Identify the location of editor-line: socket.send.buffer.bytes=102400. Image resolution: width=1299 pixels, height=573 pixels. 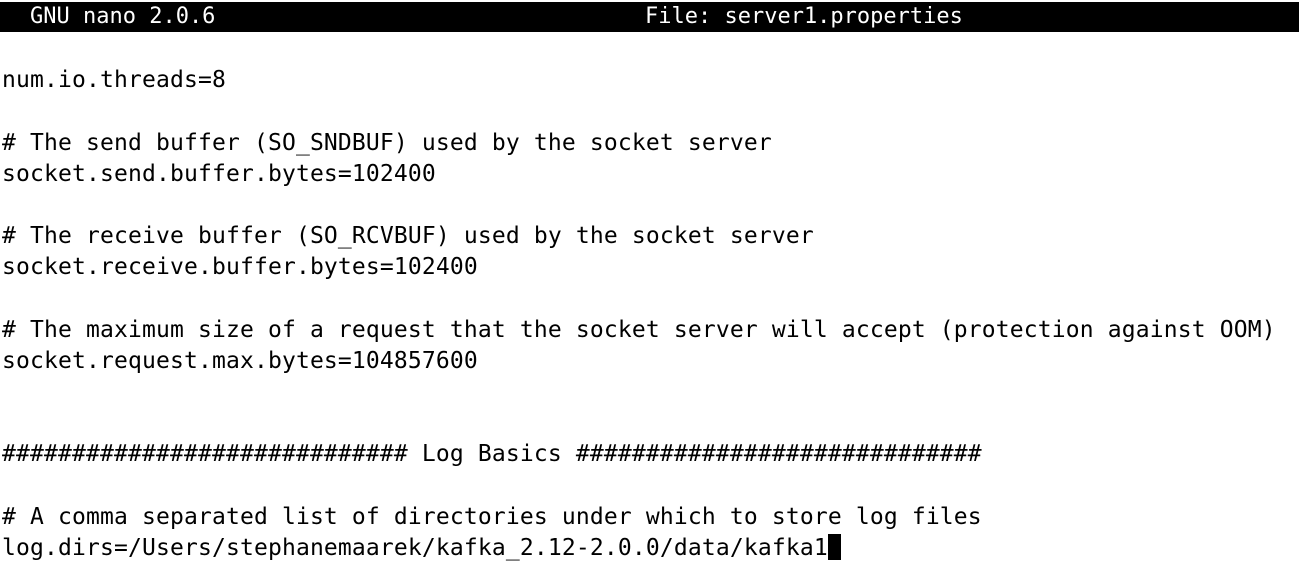
(649, 174).